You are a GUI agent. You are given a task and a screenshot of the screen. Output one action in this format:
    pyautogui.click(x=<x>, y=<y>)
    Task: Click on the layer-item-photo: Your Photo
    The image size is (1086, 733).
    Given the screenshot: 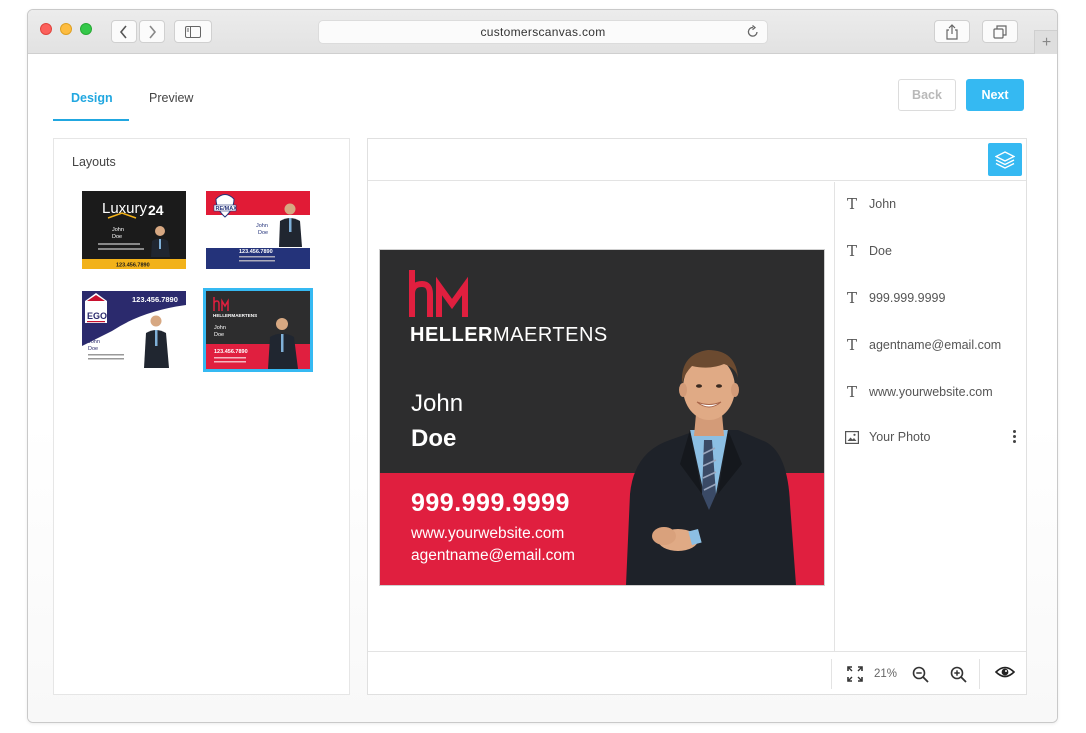 What is the action you would take?
    pyautogui.click(x=930, y=437)
    